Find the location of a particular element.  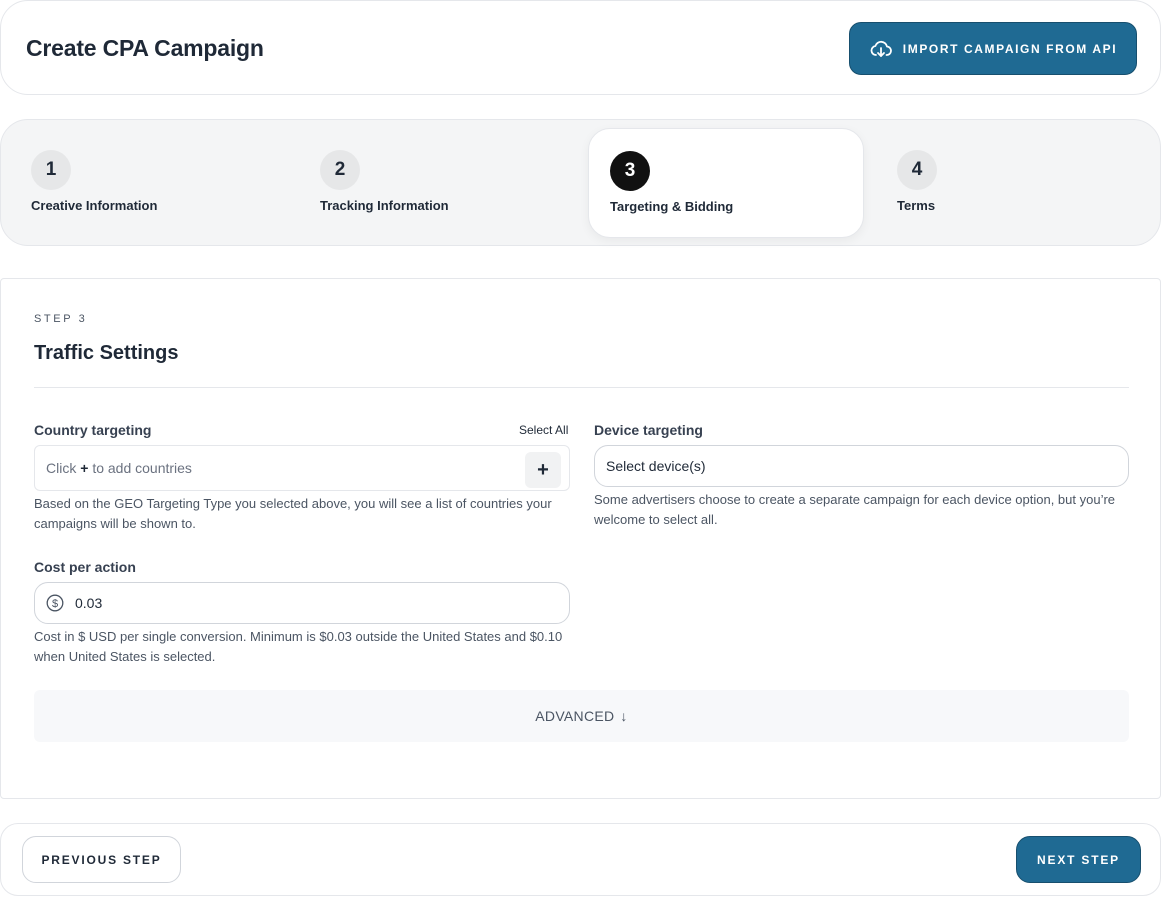

step-number: 4 is located at coordinates (917, 170).